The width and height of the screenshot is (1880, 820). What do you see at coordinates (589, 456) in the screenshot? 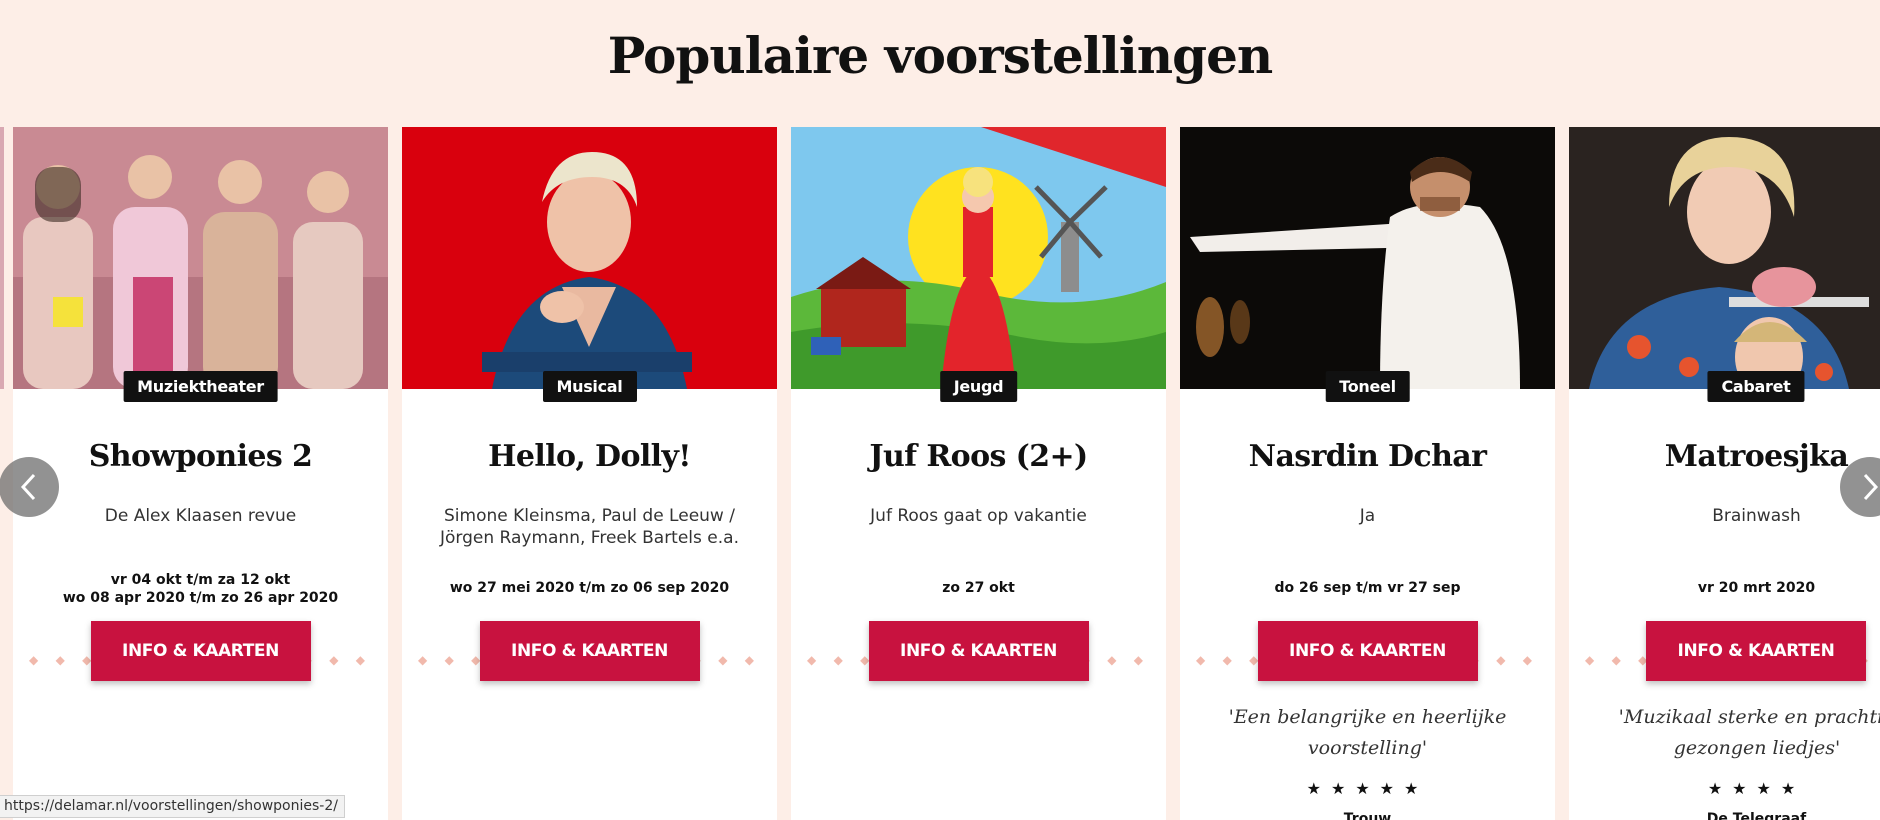
I see `show-title: Hello, Dolly!` at bounding box center [589, 456].